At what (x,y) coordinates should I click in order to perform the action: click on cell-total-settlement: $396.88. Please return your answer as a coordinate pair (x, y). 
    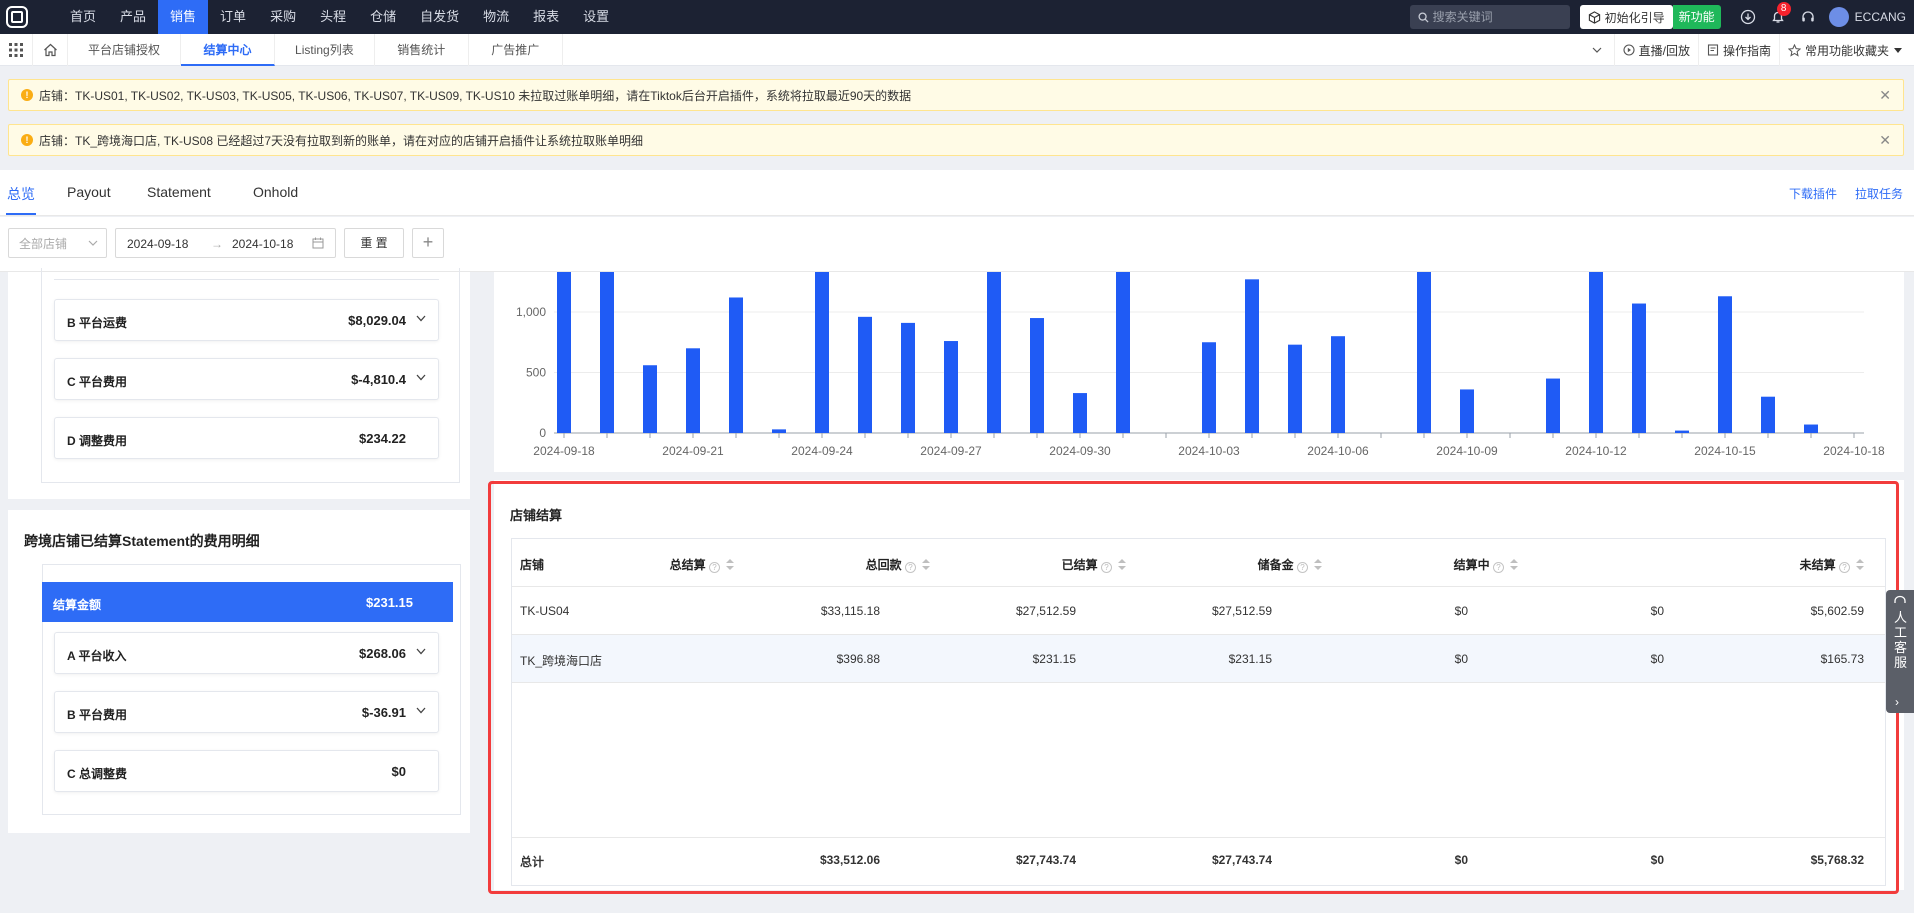
    Looking at the image, I should click on (858, 659).